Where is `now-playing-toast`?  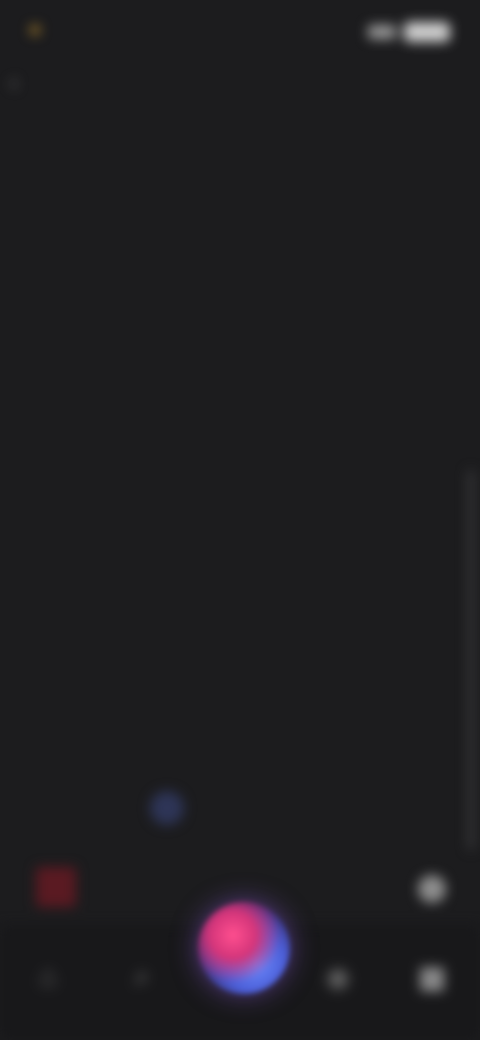
now-playing-toast is located at coordinates (245, 808).